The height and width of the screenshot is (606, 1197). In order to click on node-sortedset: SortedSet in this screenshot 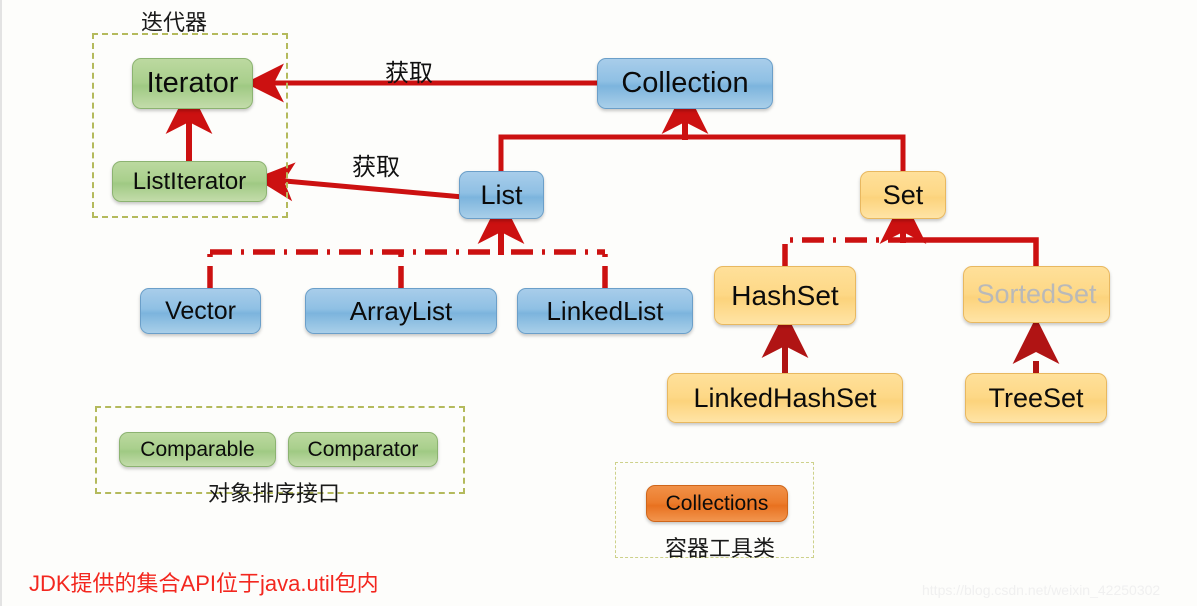, I will do `click(1036, 294)`.